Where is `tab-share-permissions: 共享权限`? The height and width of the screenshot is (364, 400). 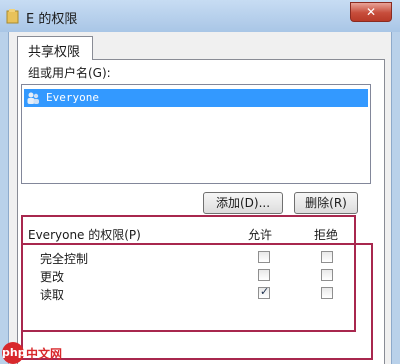
tab-share-permissions: 共享权限 is located at coordinates (55, 48).